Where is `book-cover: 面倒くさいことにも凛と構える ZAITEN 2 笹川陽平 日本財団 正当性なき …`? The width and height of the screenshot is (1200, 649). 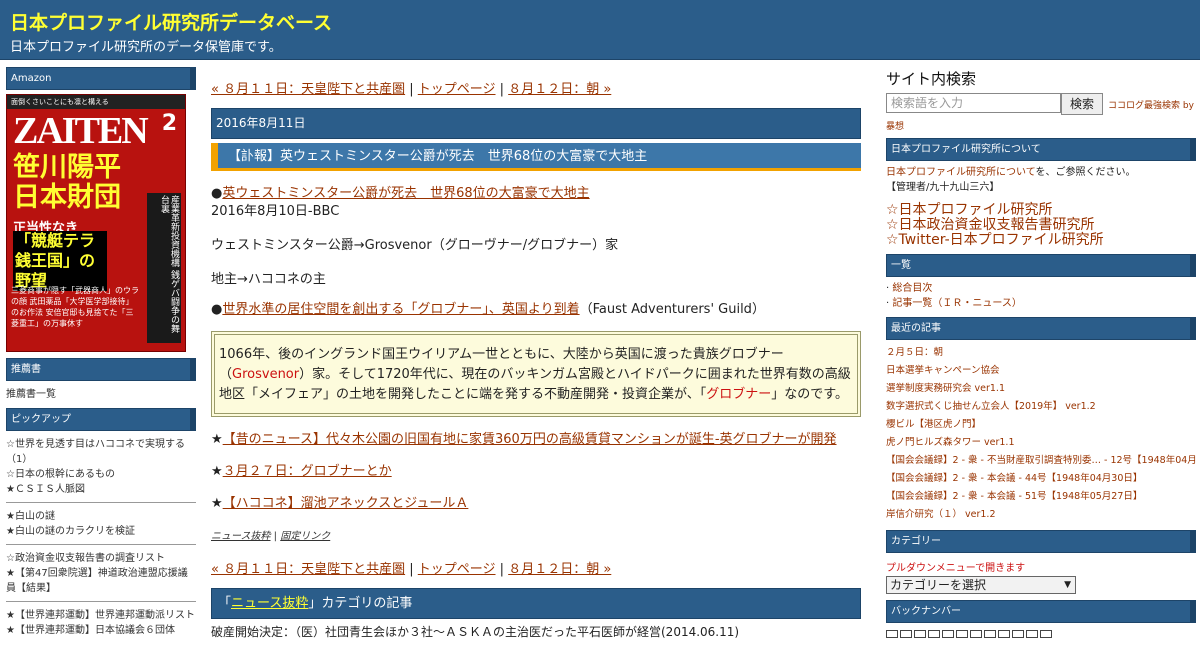
book-cover: 面倒くさいことにも凛と構える ZAITEN 2 笹川陽平 日本財団 正当性なき … is located at coordinates (96, 223).